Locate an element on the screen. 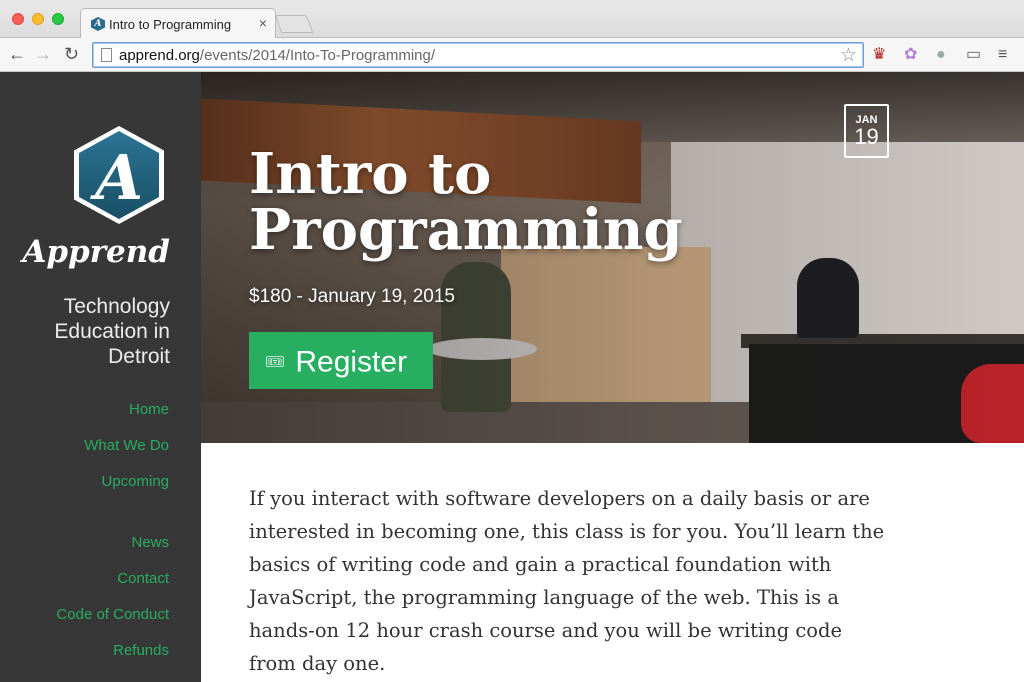 The height and width of the screenshot is (682, 1024). browser-tab: A Intro to Programming × is located at coordinates (178, 23).